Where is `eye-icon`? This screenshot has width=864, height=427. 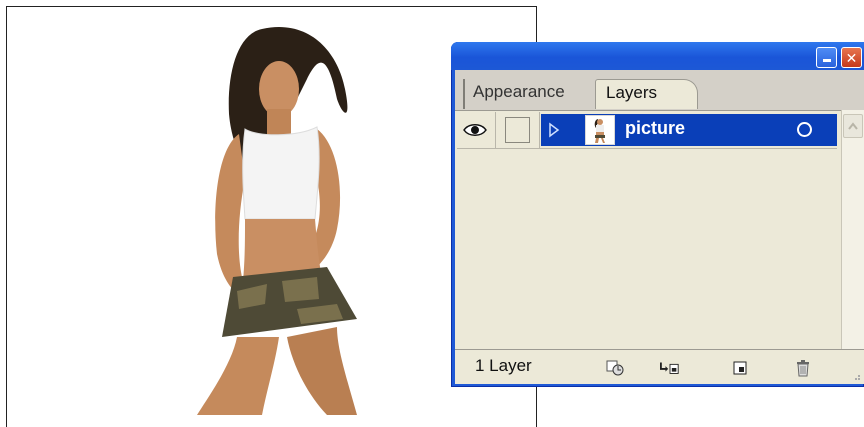 eye-icon is located at coordinates (475, 130).